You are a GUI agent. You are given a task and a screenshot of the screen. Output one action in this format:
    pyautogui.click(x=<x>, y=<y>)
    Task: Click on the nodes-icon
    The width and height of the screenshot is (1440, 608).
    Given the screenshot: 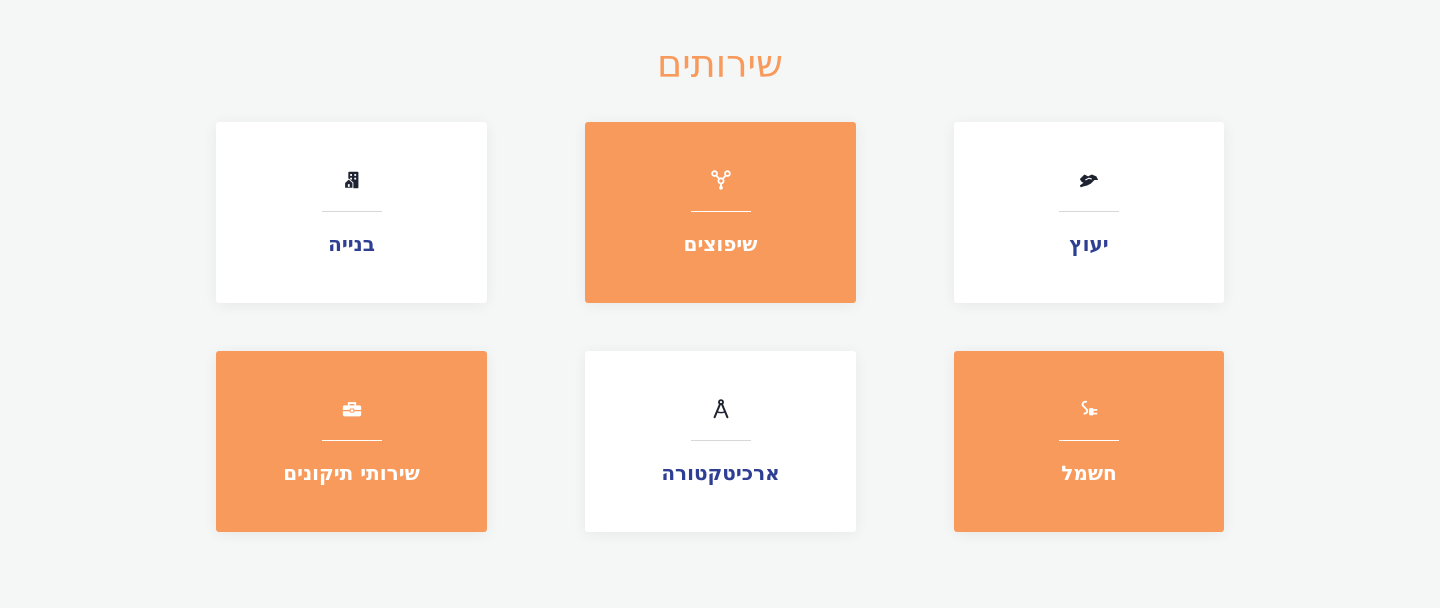 What is the action you would take?
    pyautogui.click(x=721, y=180)
    